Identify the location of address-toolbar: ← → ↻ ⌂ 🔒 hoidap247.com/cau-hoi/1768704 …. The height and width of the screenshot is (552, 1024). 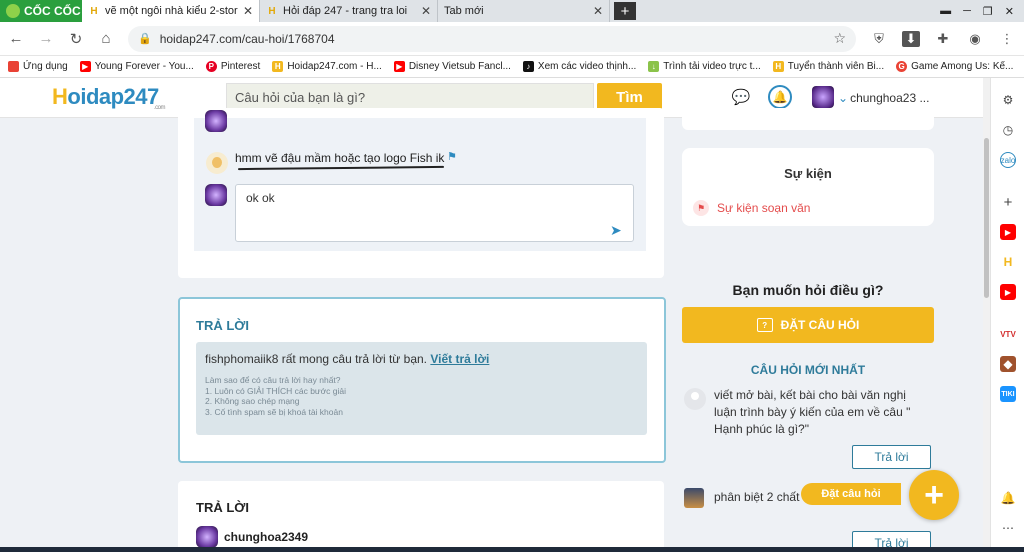
(512, 39).